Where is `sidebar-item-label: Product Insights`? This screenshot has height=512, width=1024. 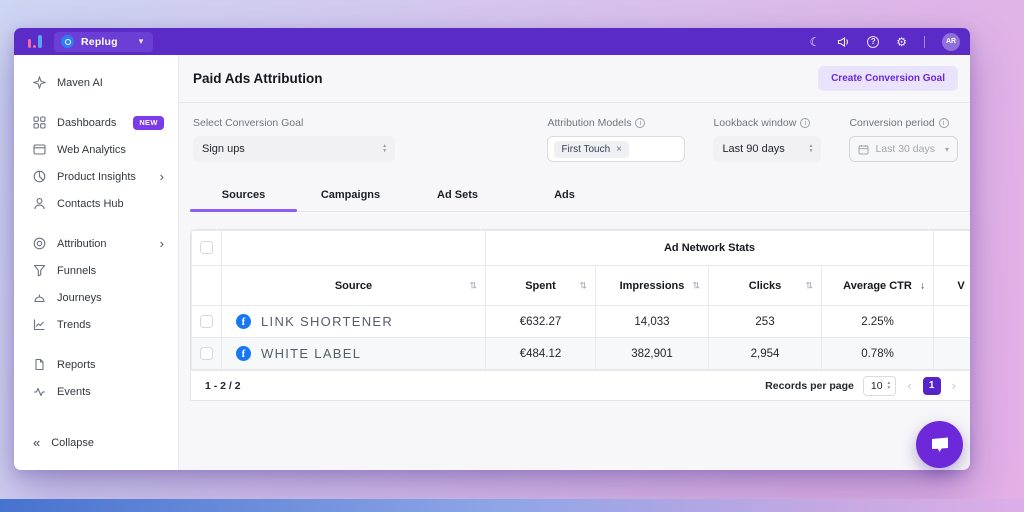
sidebar-item-label: Product Insights is located at coordinates (96, 176).